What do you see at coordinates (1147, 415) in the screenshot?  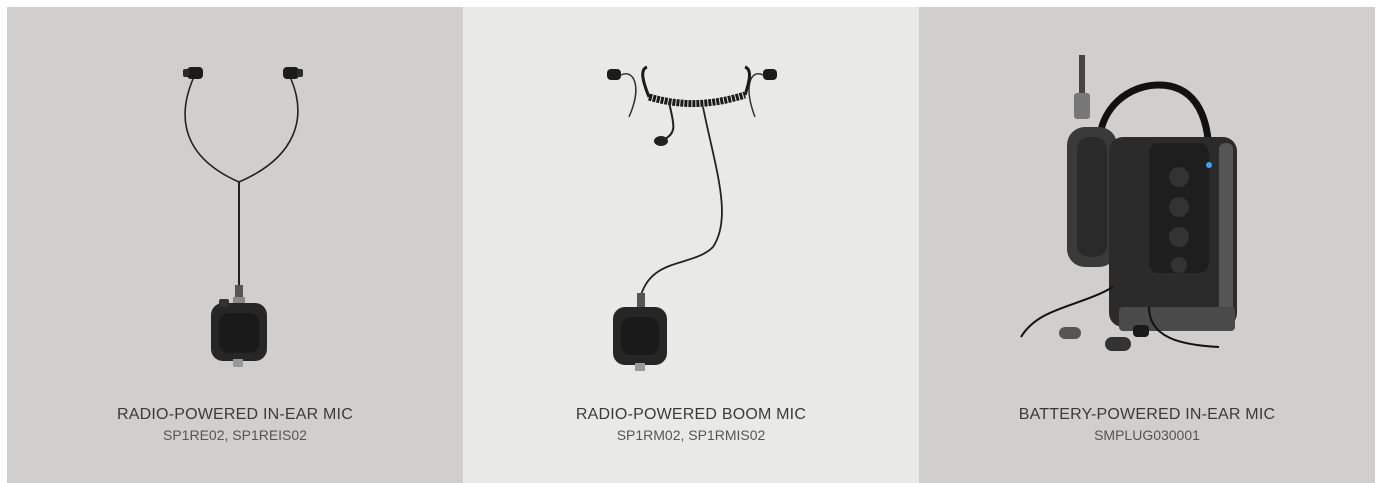 I see `product-title: BATTERY-POWERED IN-EAR MIC` at bounding box center [1147, 415].